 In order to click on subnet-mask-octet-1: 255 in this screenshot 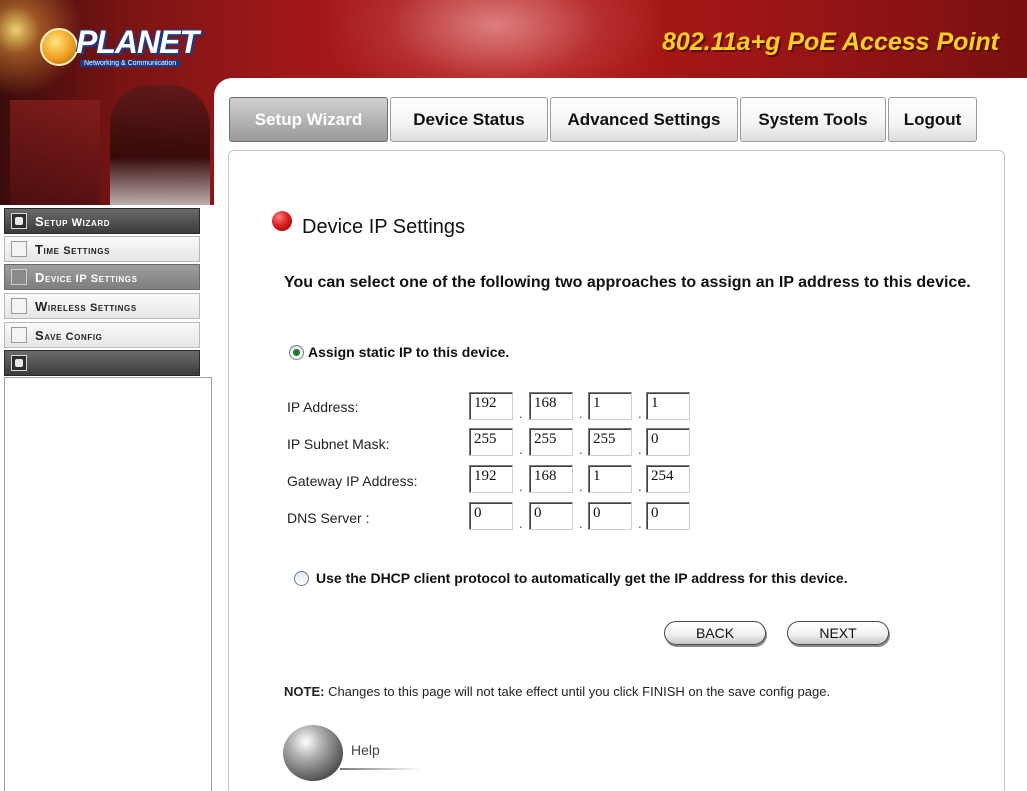, I will do `click(491, 442)`.